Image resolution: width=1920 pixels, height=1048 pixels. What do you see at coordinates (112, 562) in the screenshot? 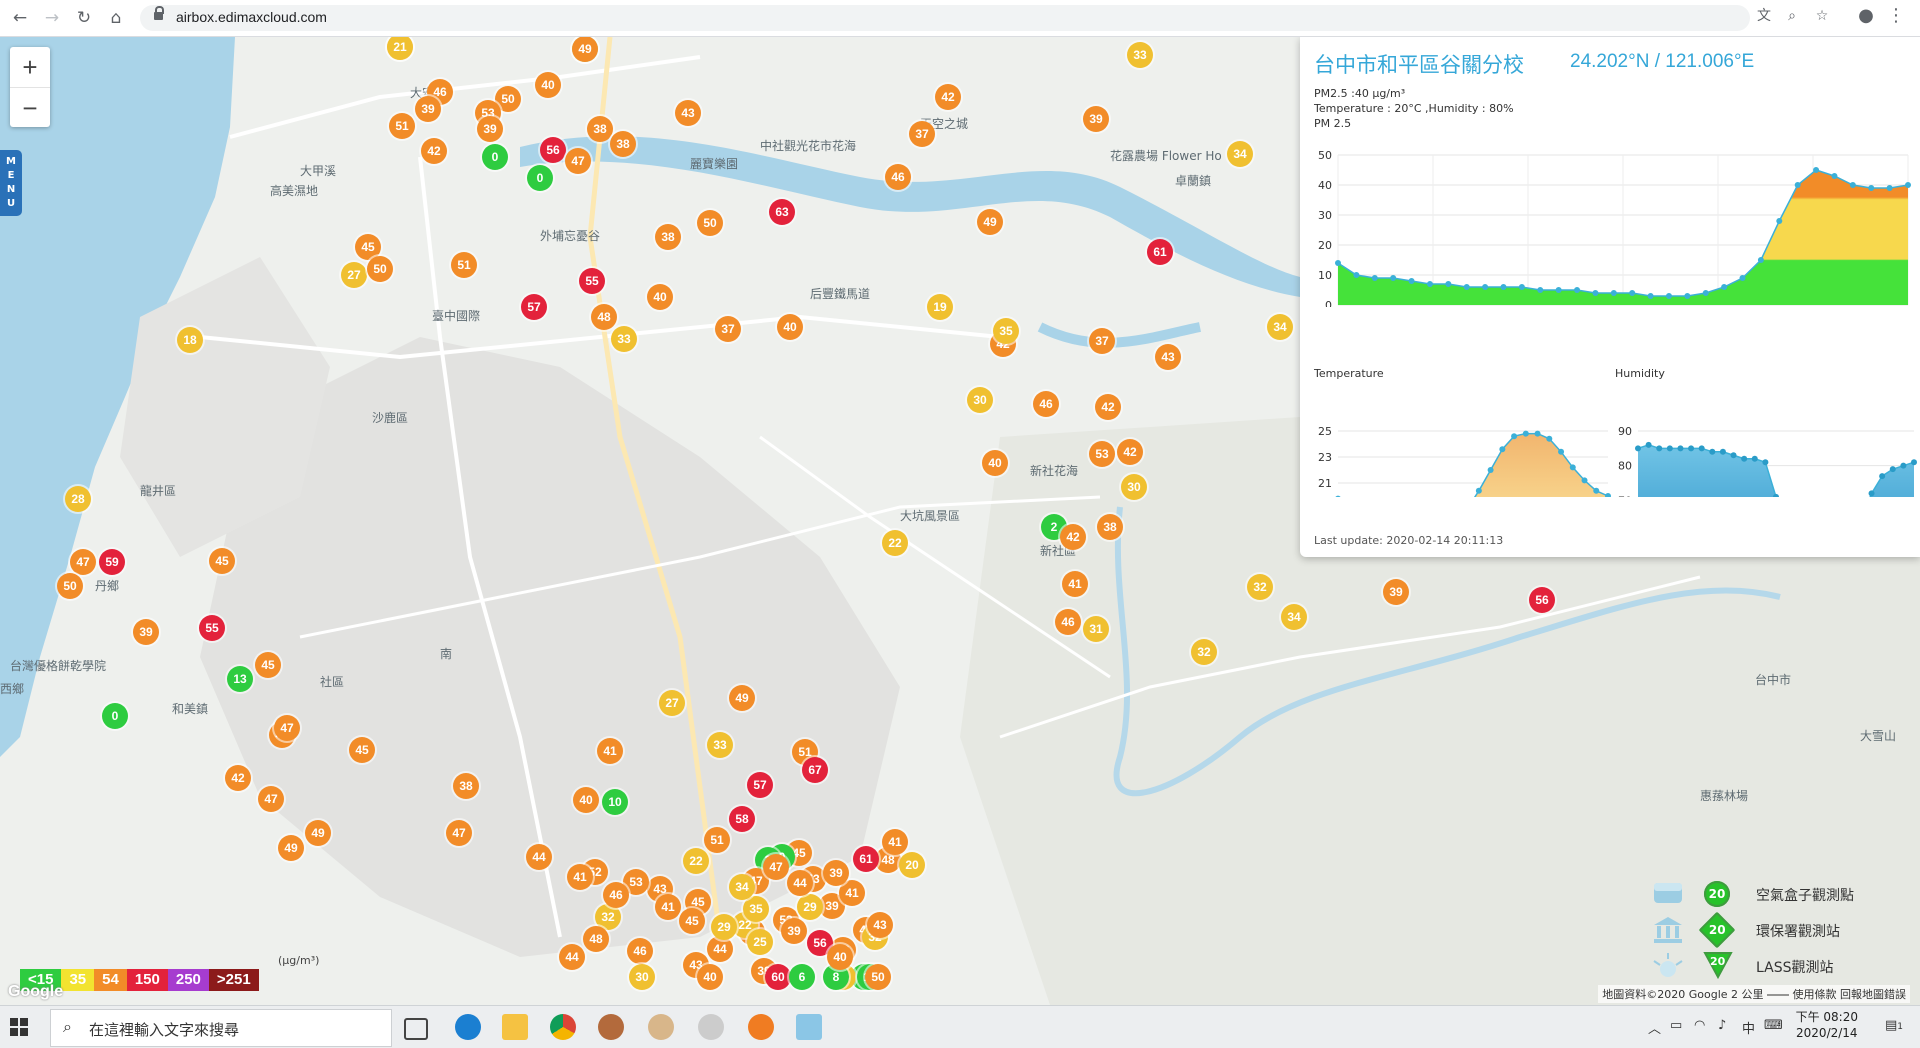
I see `airbox-marker: 59` at bounding box center [112, 562].